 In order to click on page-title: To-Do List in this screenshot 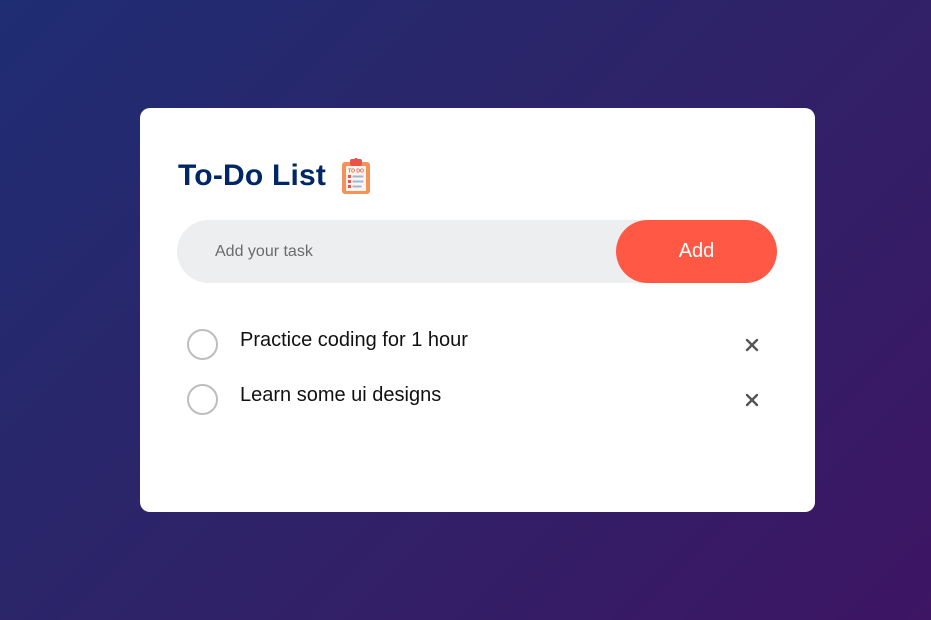, I will do `click(252, 175)`.